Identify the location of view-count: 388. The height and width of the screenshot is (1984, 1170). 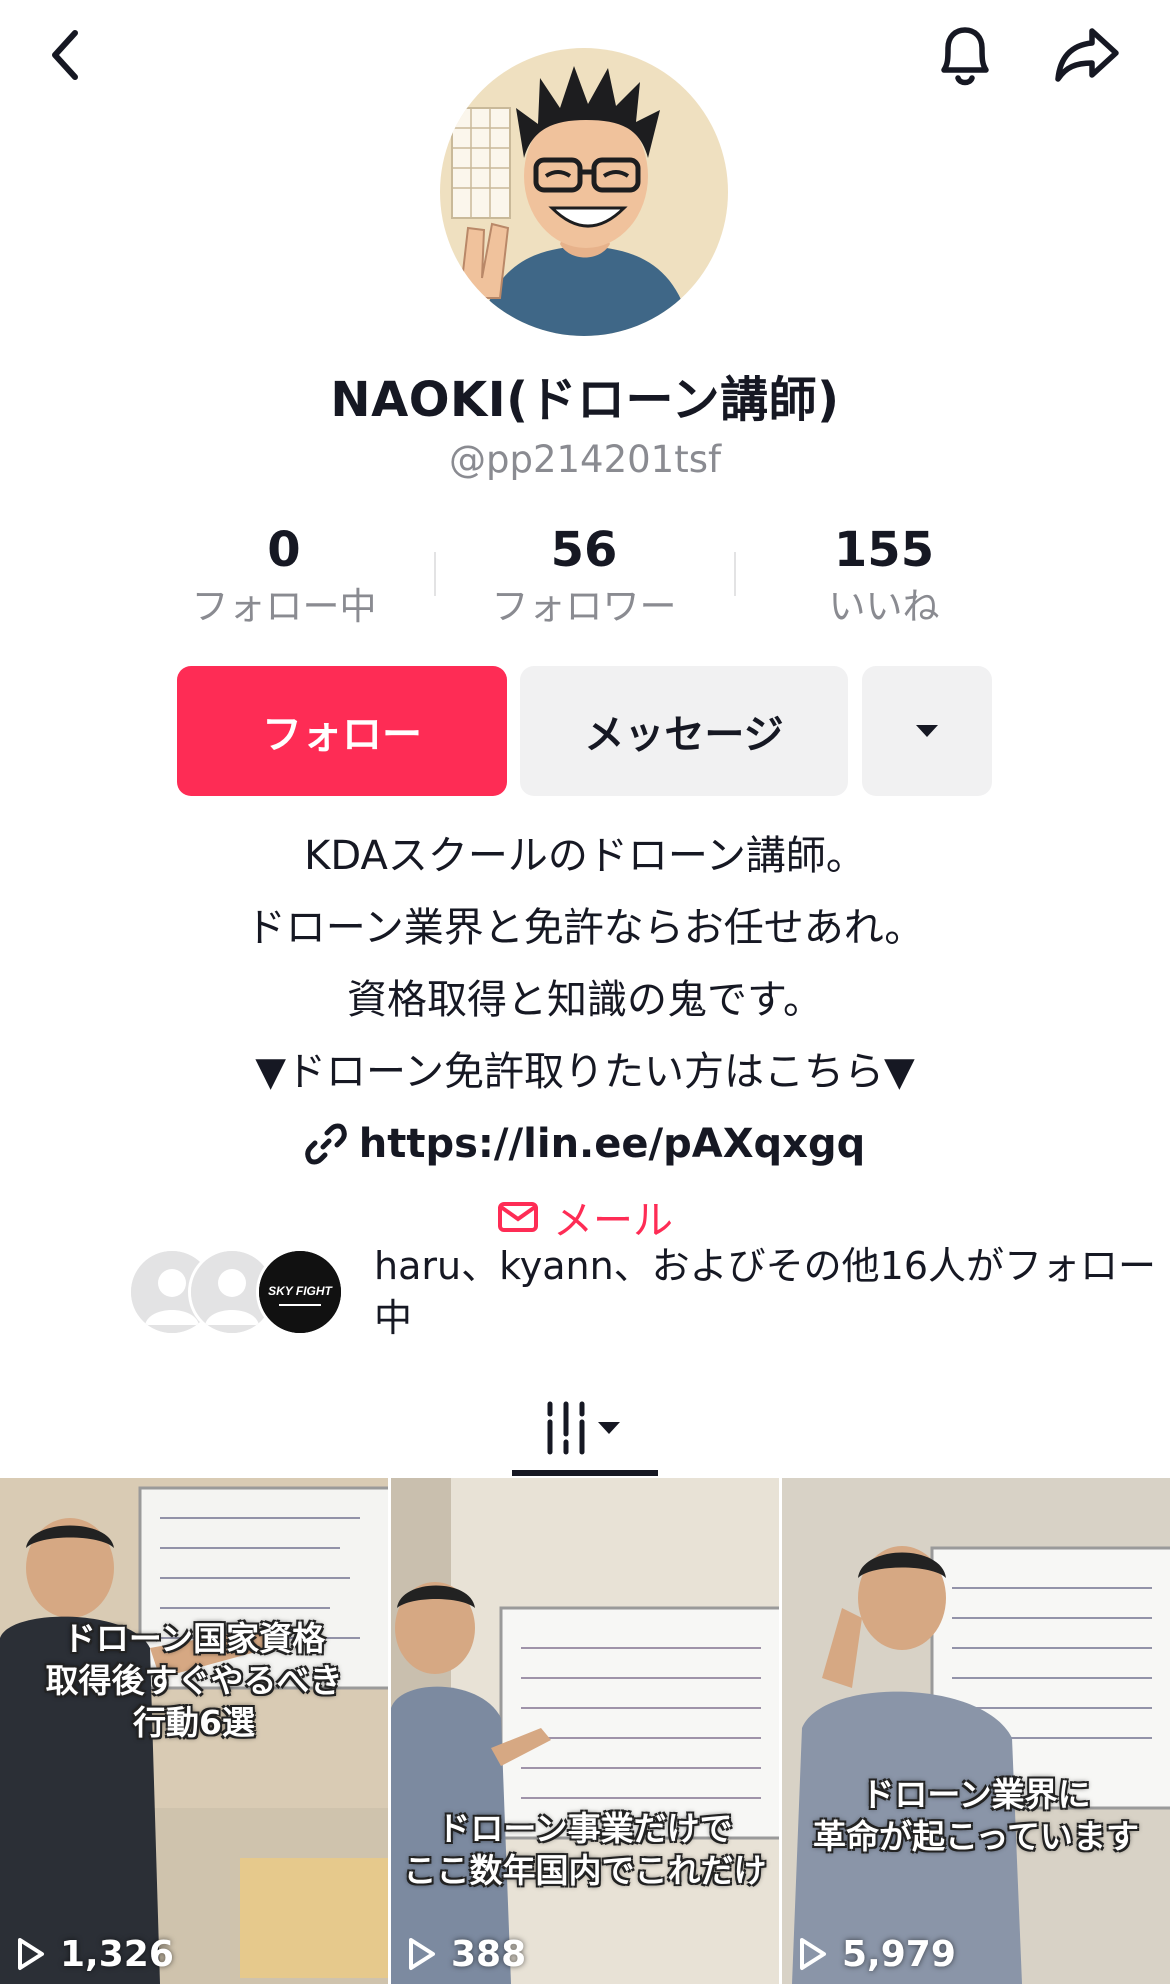
(466, 1954).